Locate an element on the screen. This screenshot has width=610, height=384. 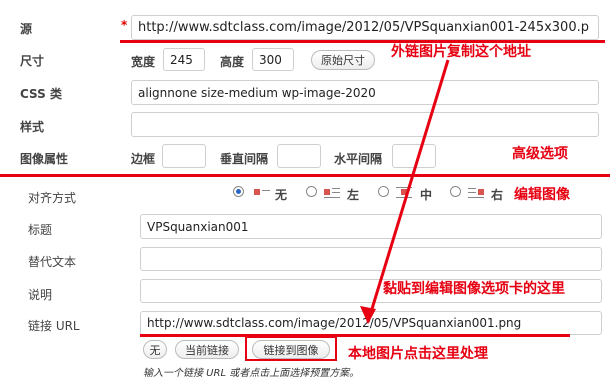
local-image-note: 本地图片点击这里处理 is located at coordinates (418, 354).